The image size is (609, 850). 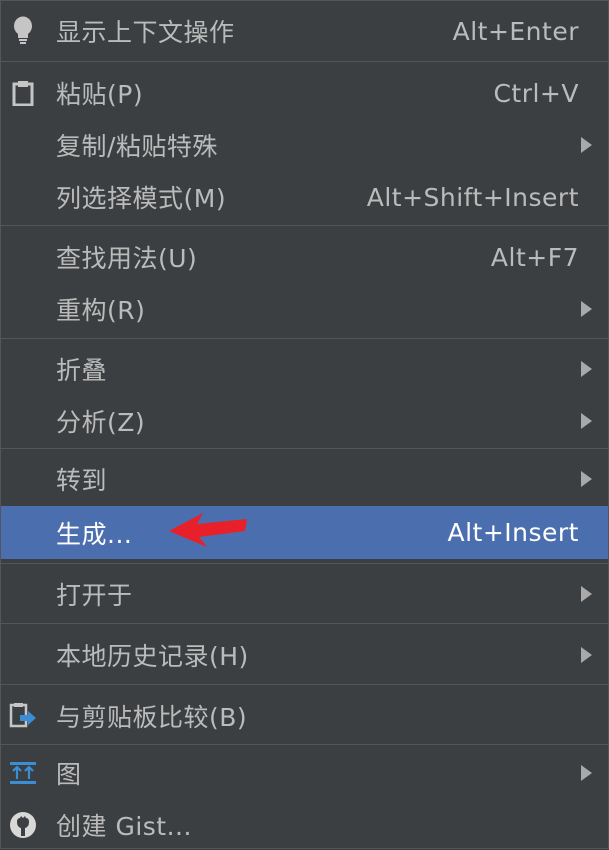 What do you see at coordinates (94, 595) in the screenshot?
I see `menu-item-label: 打开于` at bounding box center [94, 595].